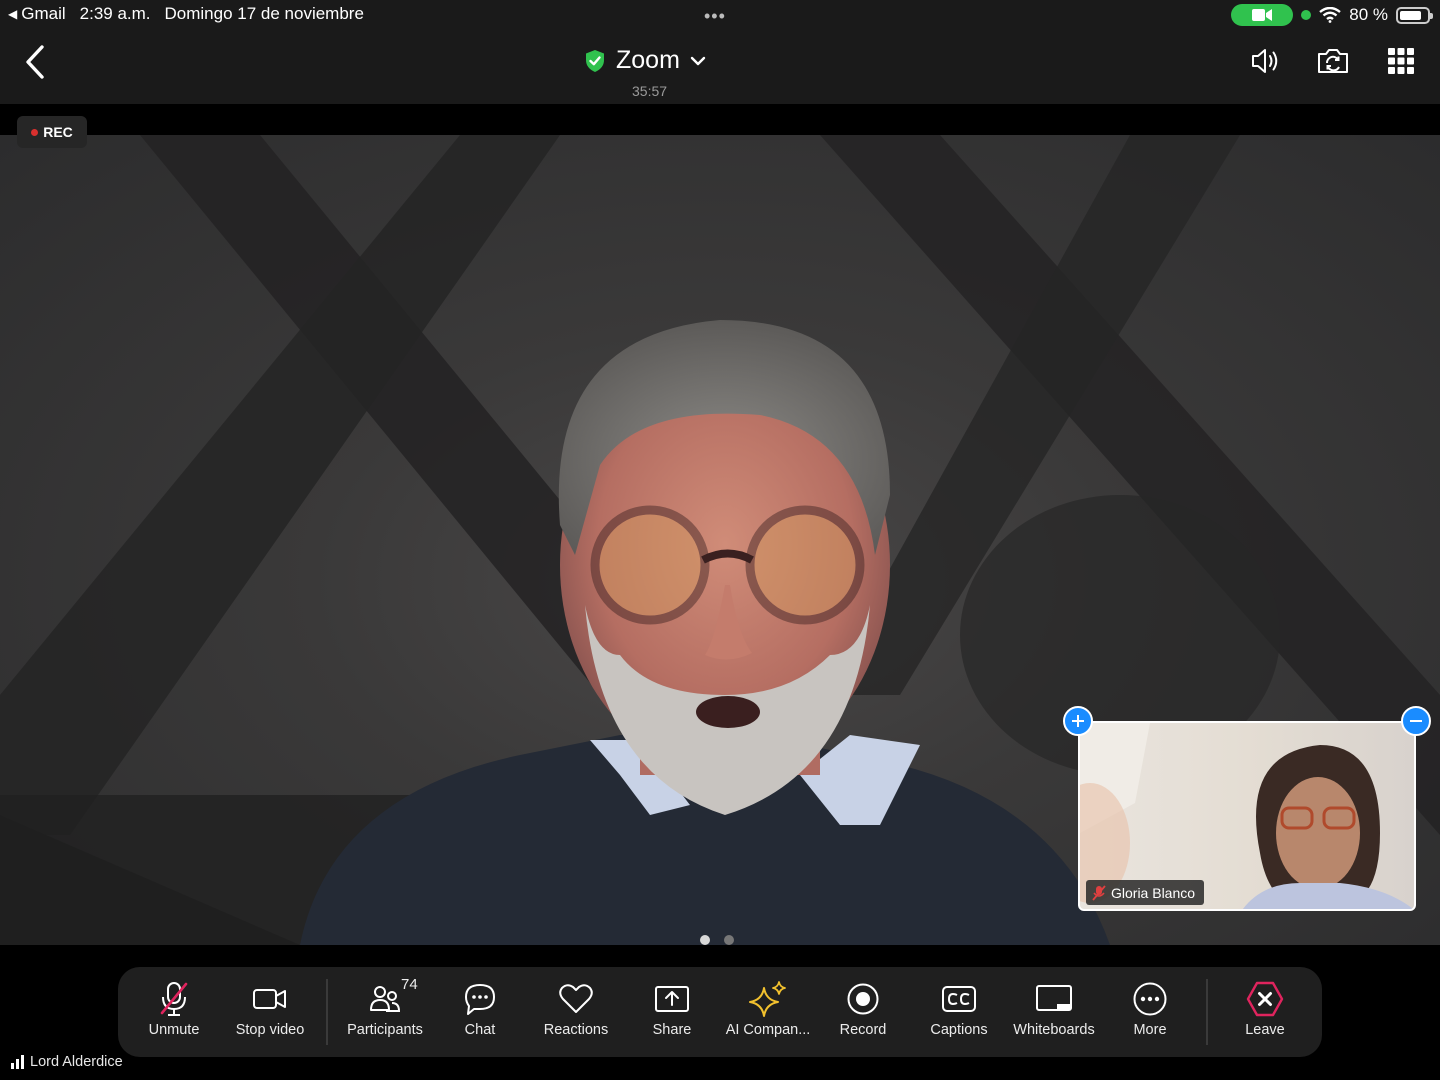  I want to click on leave-icon, so click(1265, 999).